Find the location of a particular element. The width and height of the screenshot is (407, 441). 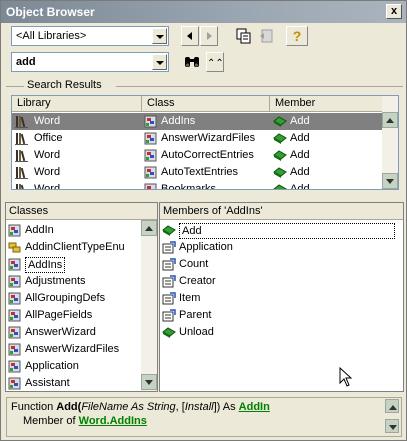

classes-scrollbar is located at coordinates (149, 305).